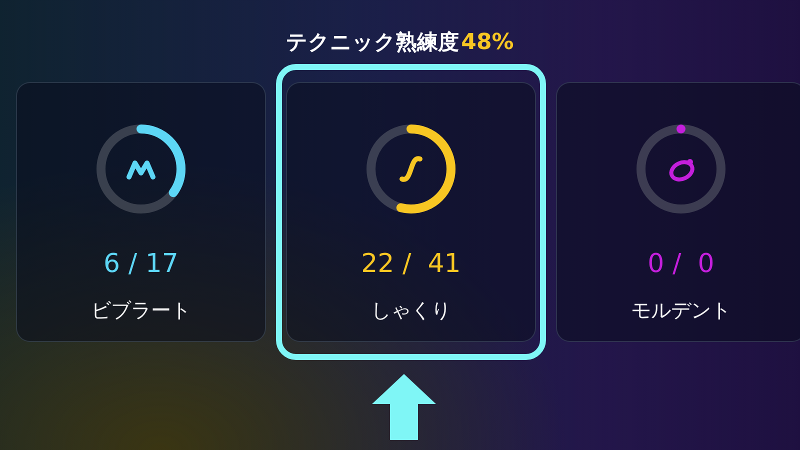  What do you see at coordinates (681, 264) in the screenshot?
I see `technique-count: 0 / 0` at bounding box center [681, 264].